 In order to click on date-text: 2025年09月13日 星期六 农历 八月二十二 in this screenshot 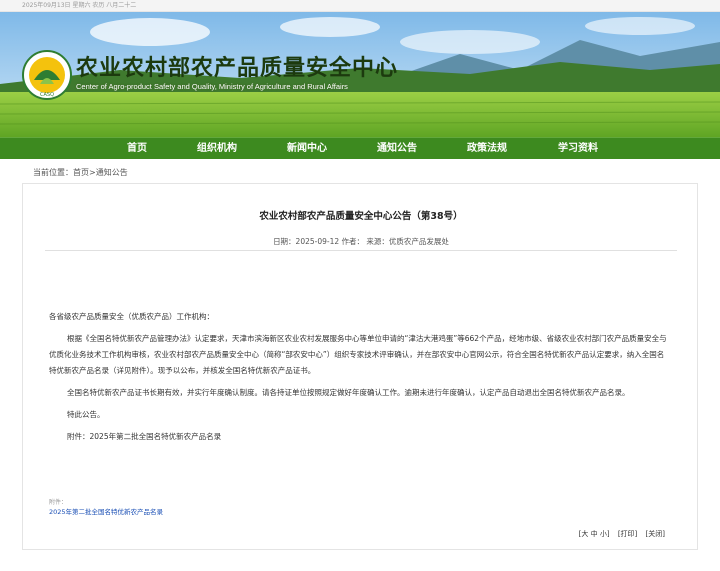, I will do `click(79, 5)`.